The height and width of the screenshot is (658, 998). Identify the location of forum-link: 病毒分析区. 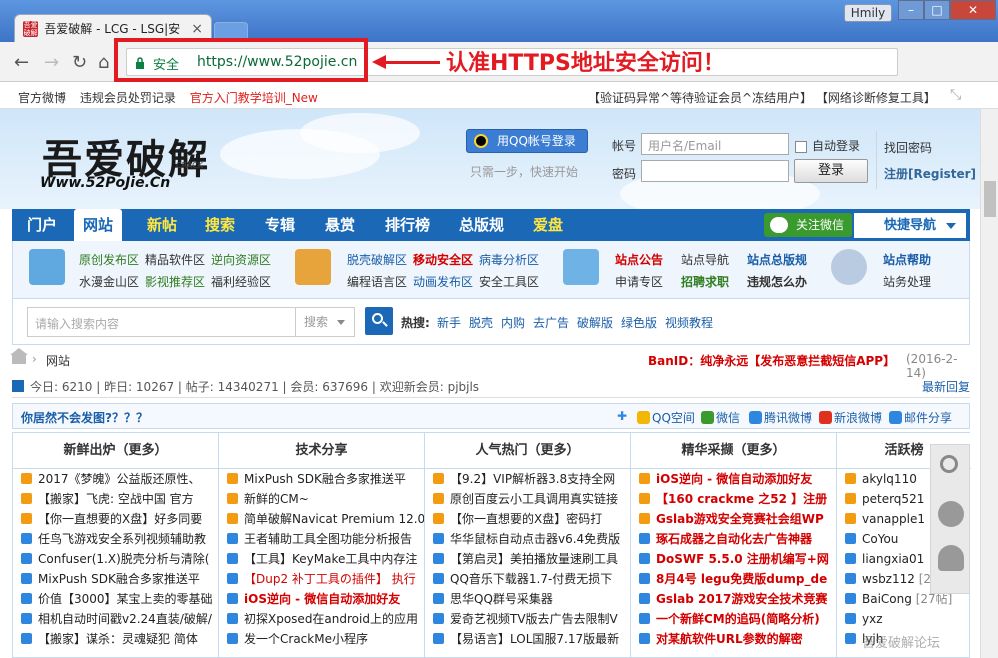
(509, 259).